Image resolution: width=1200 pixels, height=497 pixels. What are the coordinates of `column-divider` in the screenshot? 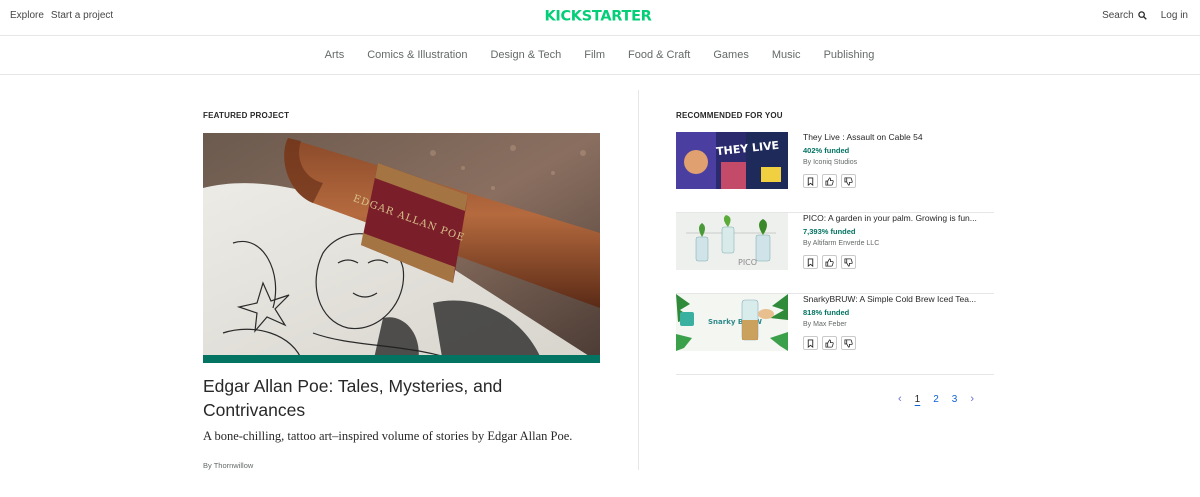 It's located at (638, 280).